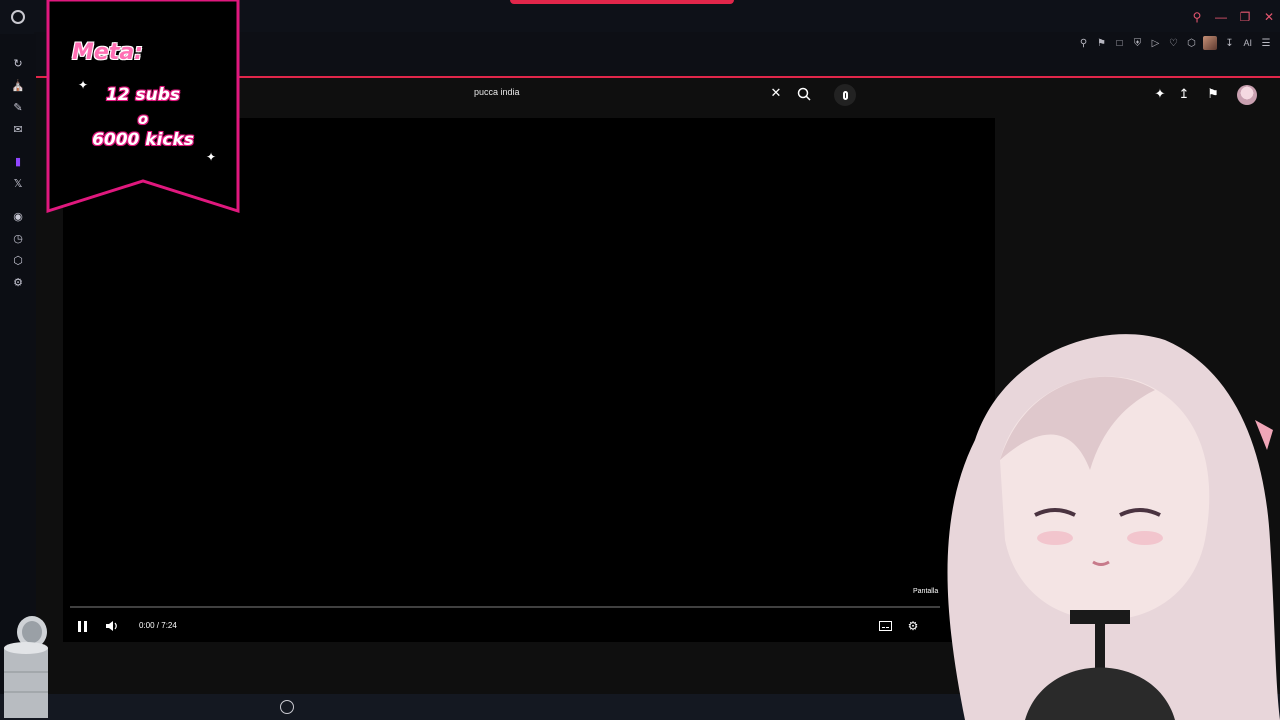  I want to click on banner-line-kicks: 6000 kicks, so click(143, 140).